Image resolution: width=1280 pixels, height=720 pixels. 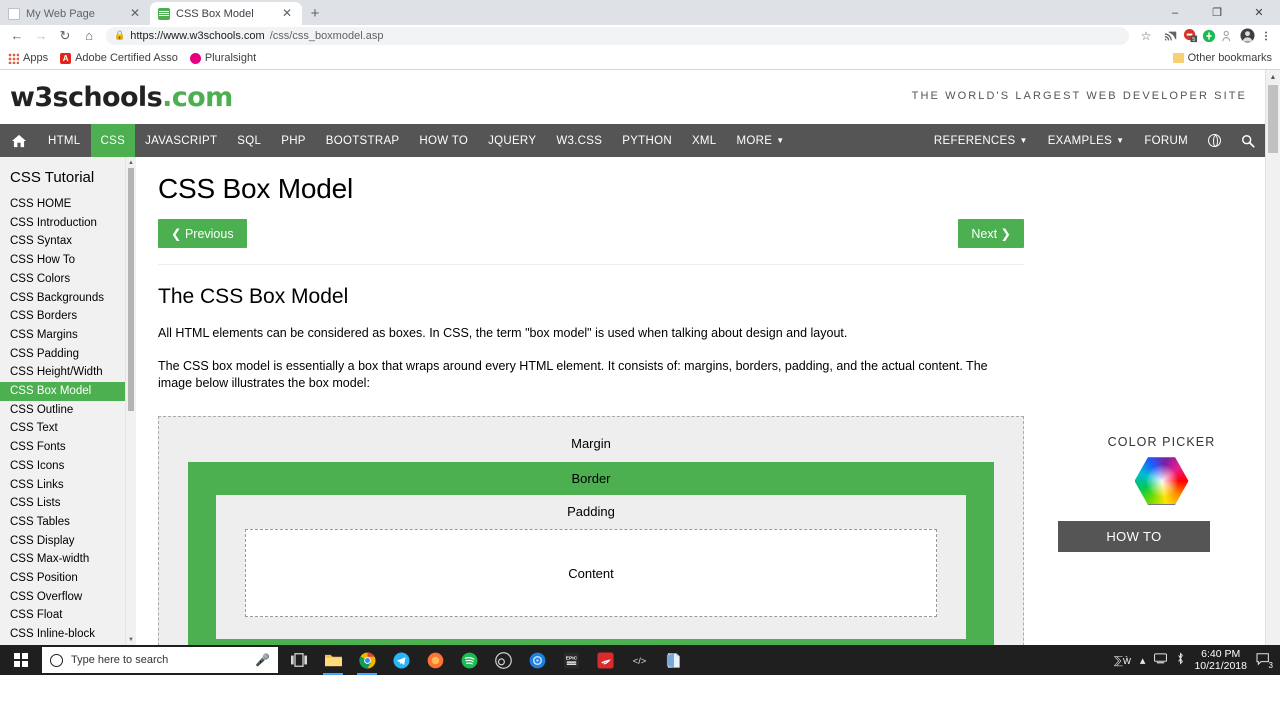 What do you see at coordinates (28, 58) in the screenshot?
I see `bookmark-apps: Apps` at bounding box center [28, 58].